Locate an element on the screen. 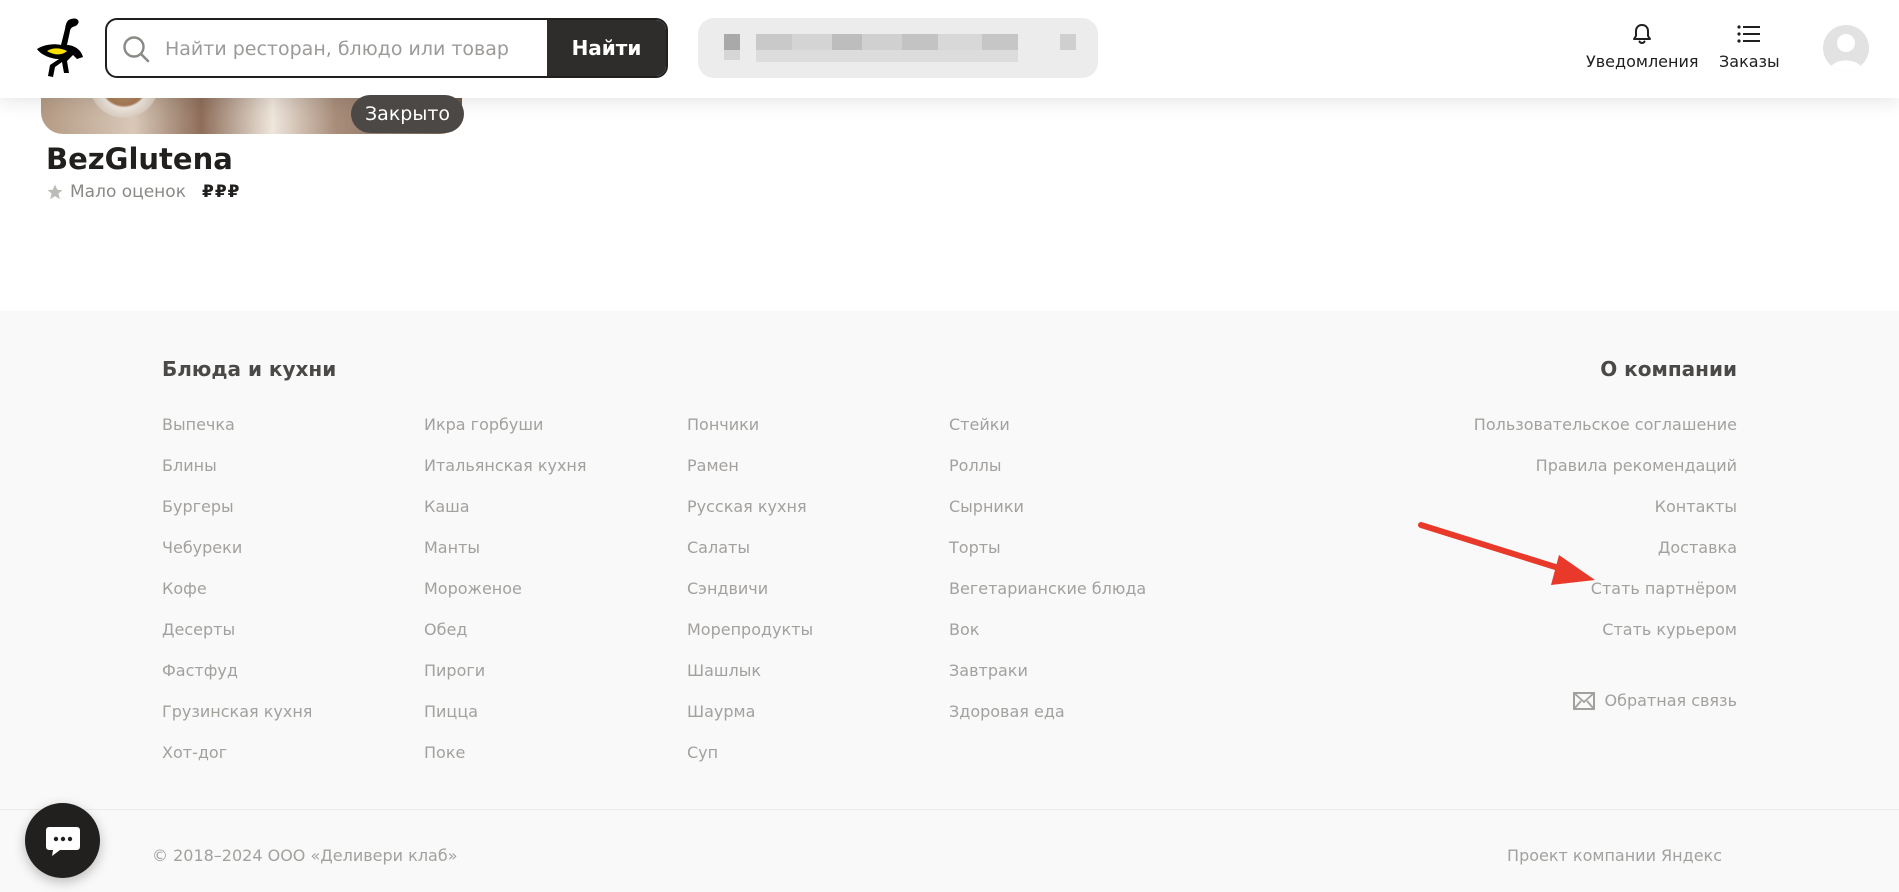 This screenshot has height=892, width=1899. dish-link: Блины is located at coordinates (237, 476).